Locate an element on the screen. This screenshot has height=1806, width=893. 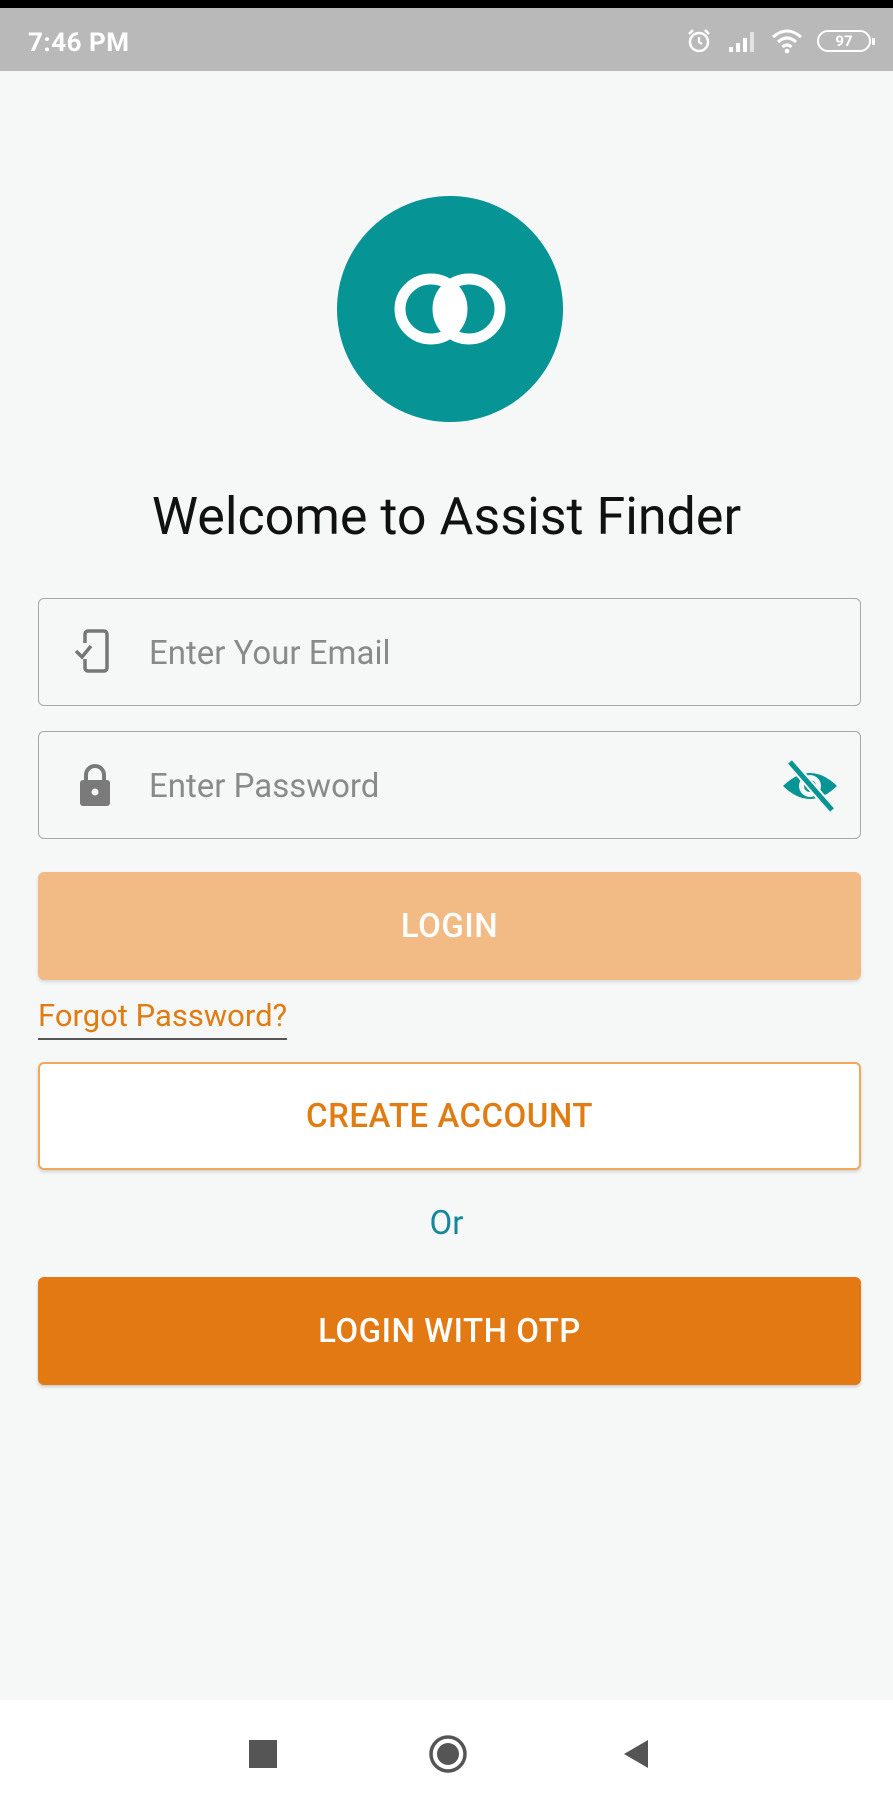
phone-check-icon is located at coordinates (91, 651).